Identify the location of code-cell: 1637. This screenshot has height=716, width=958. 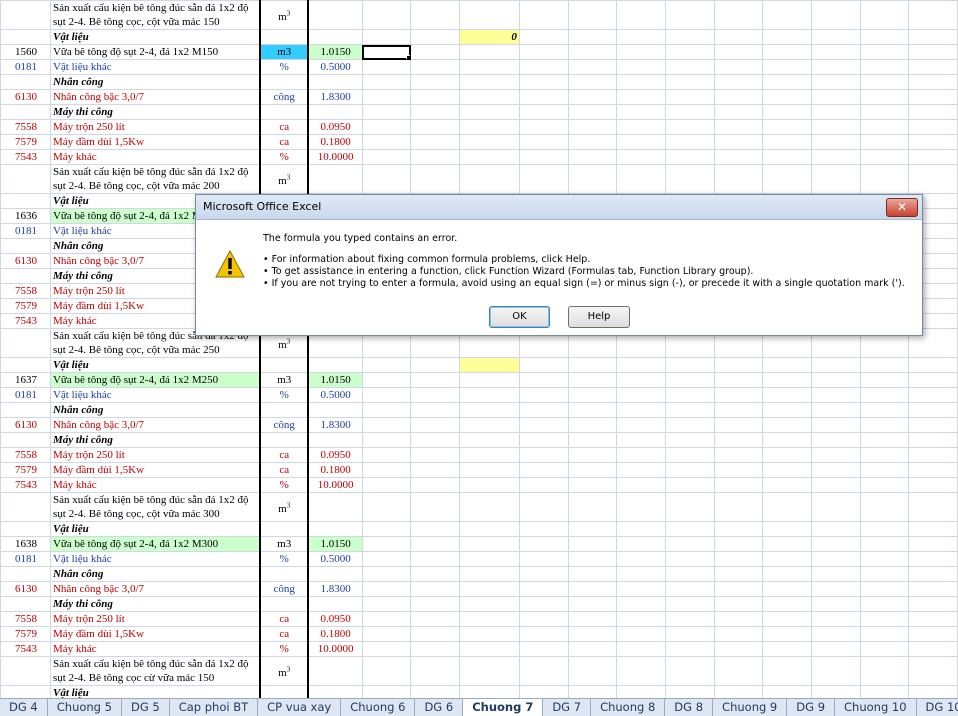
(25, 380).